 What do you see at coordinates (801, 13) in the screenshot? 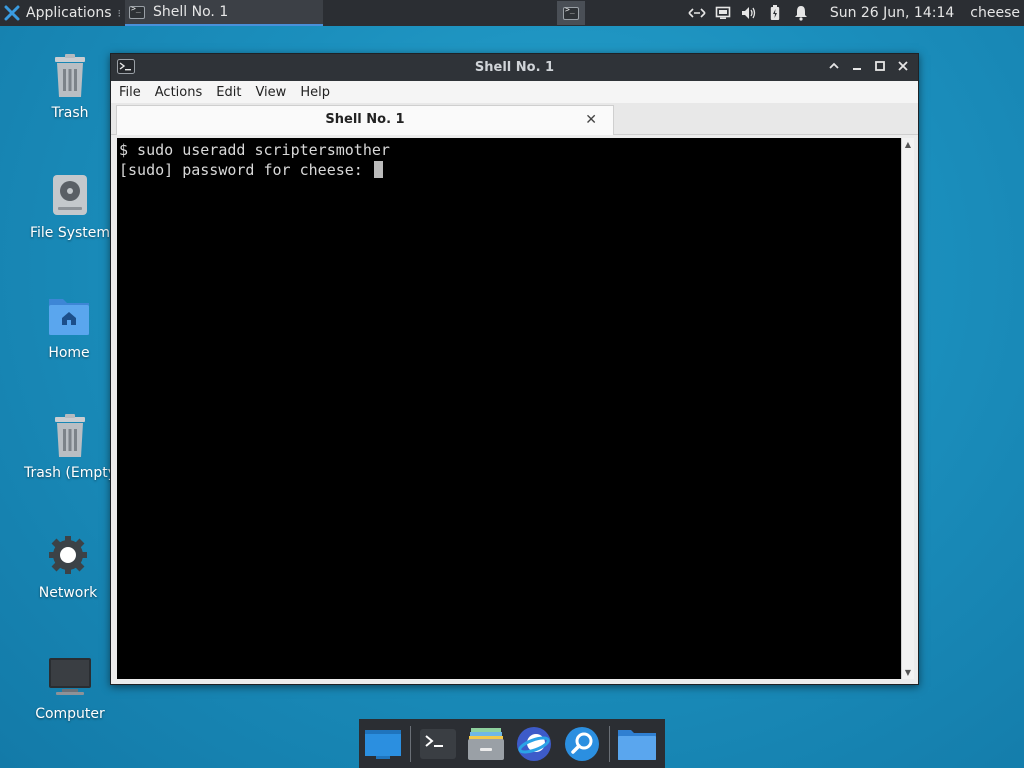
I see `notifications-bell-icon` at bounding box center [801, 13].